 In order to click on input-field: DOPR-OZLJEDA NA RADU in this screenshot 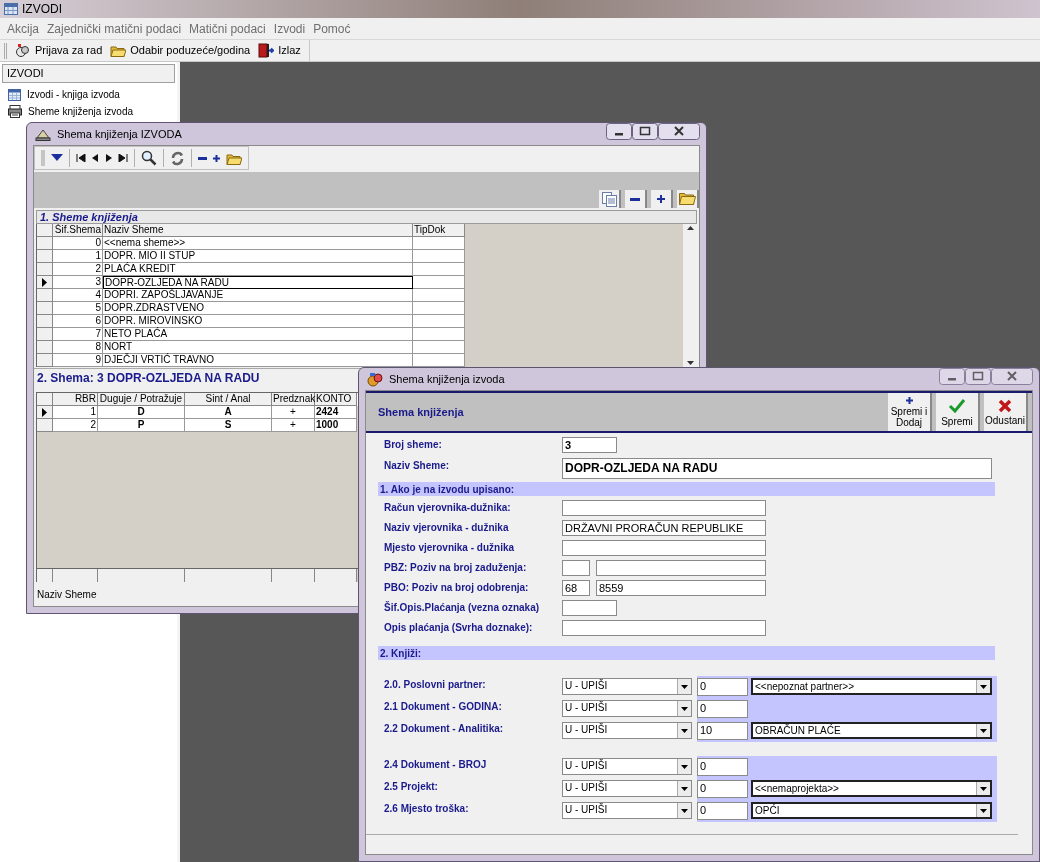, I will do `click(777, 468)`.